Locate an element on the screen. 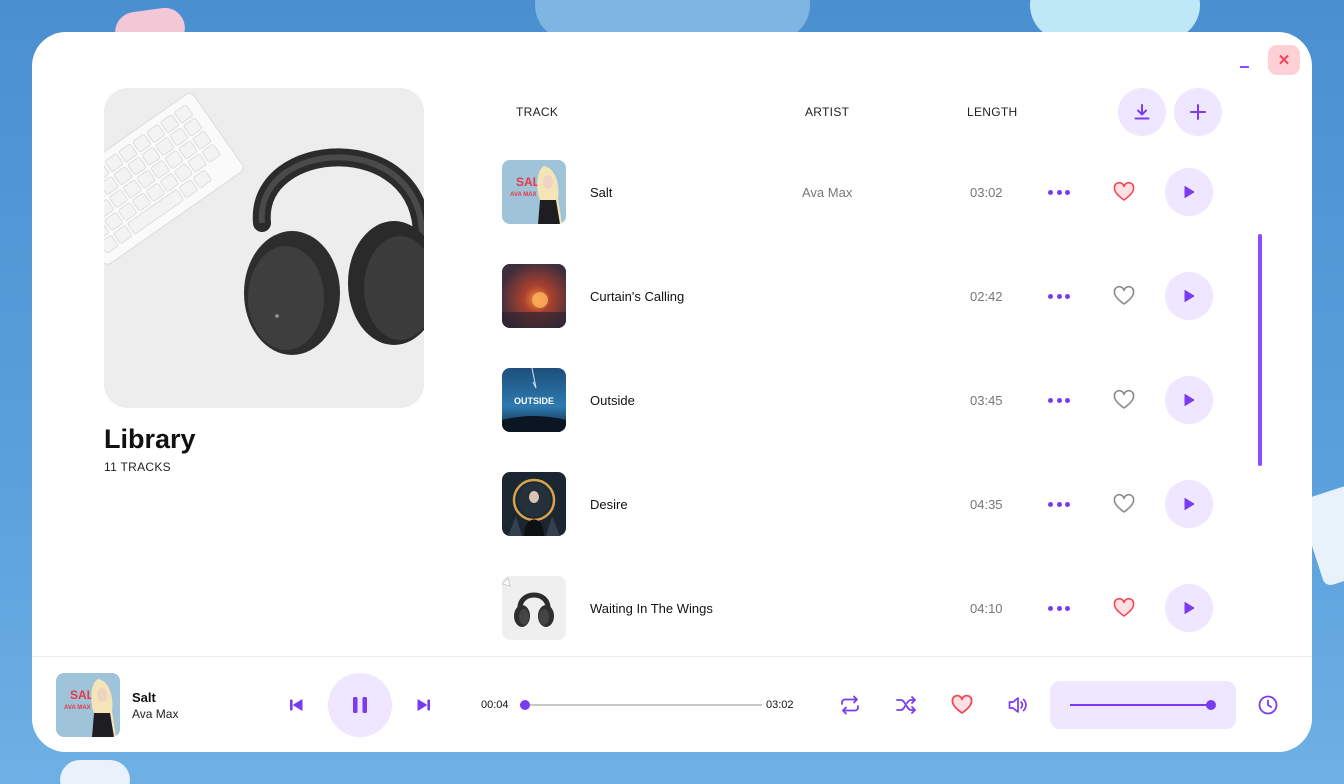 This screenshot has height=784, width=1344. progress-bar is located at coordinates (641, 705).